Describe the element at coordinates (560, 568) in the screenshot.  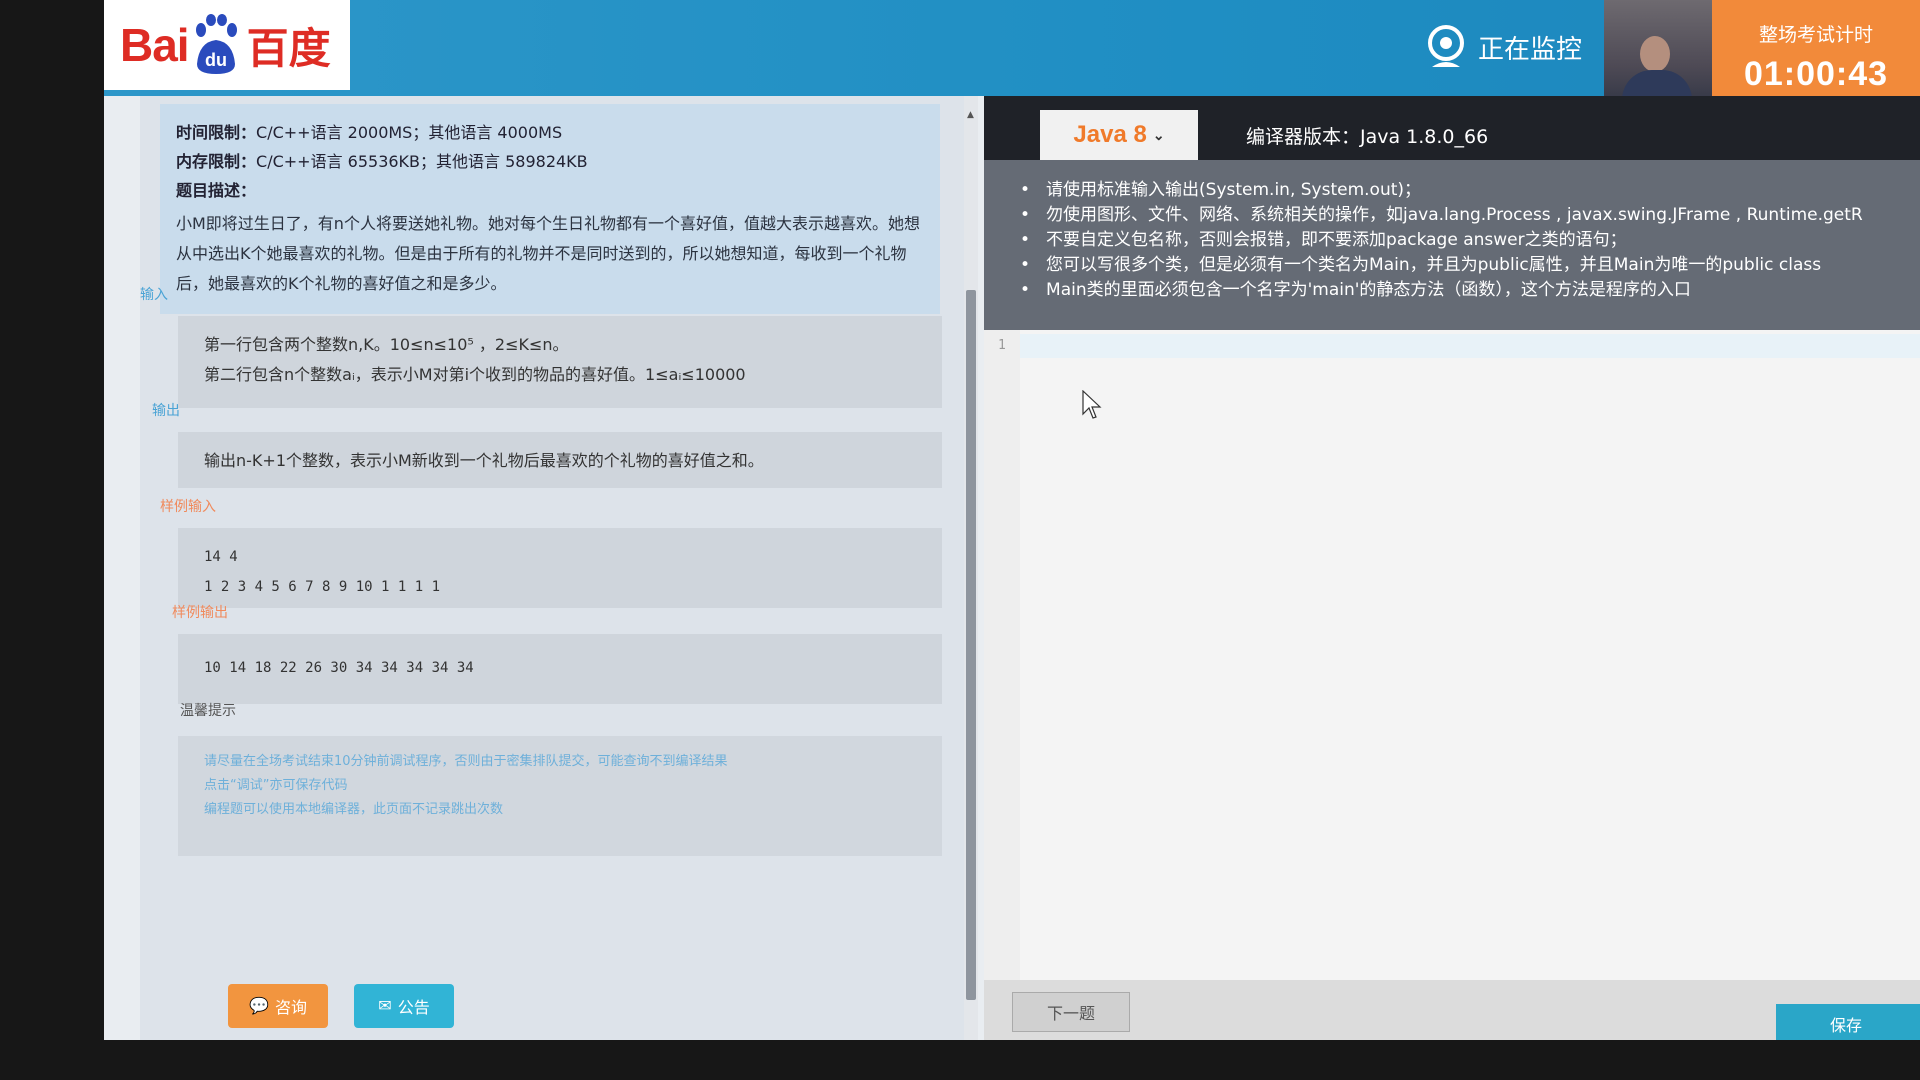
I see `sample-input-section: 14 4 1 2 3 4 5 6 7 8 9 10 1 1 1 1` at that location.